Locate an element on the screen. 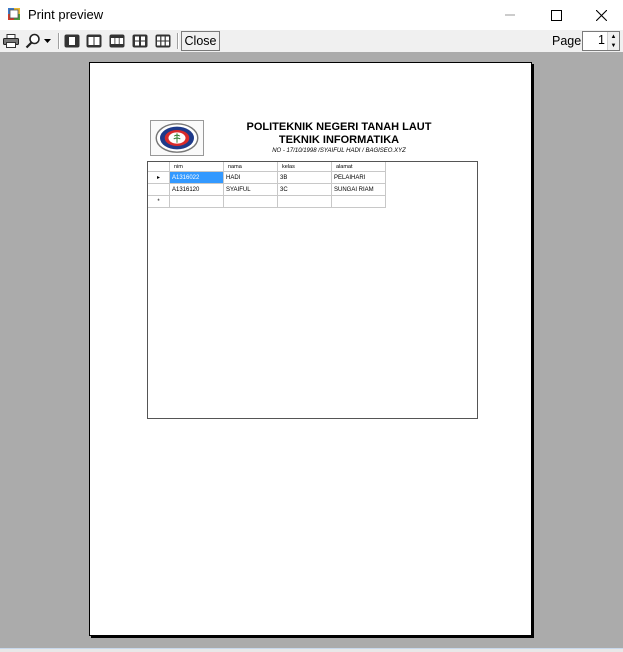  minimize-icon is located at coordinates (510, 15).